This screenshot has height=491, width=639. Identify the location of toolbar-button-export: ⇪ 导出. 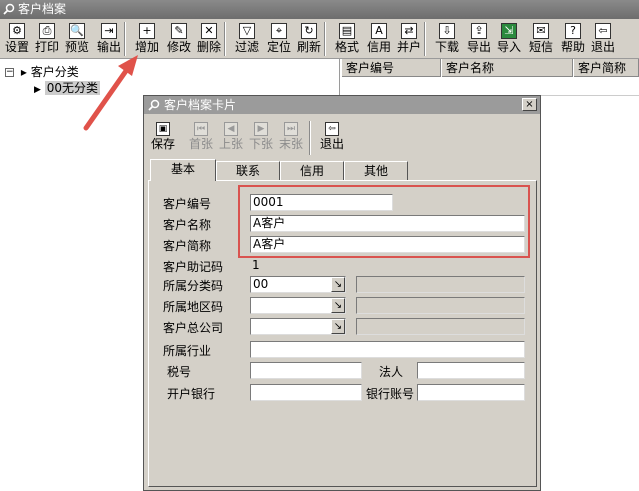
(479, 39).